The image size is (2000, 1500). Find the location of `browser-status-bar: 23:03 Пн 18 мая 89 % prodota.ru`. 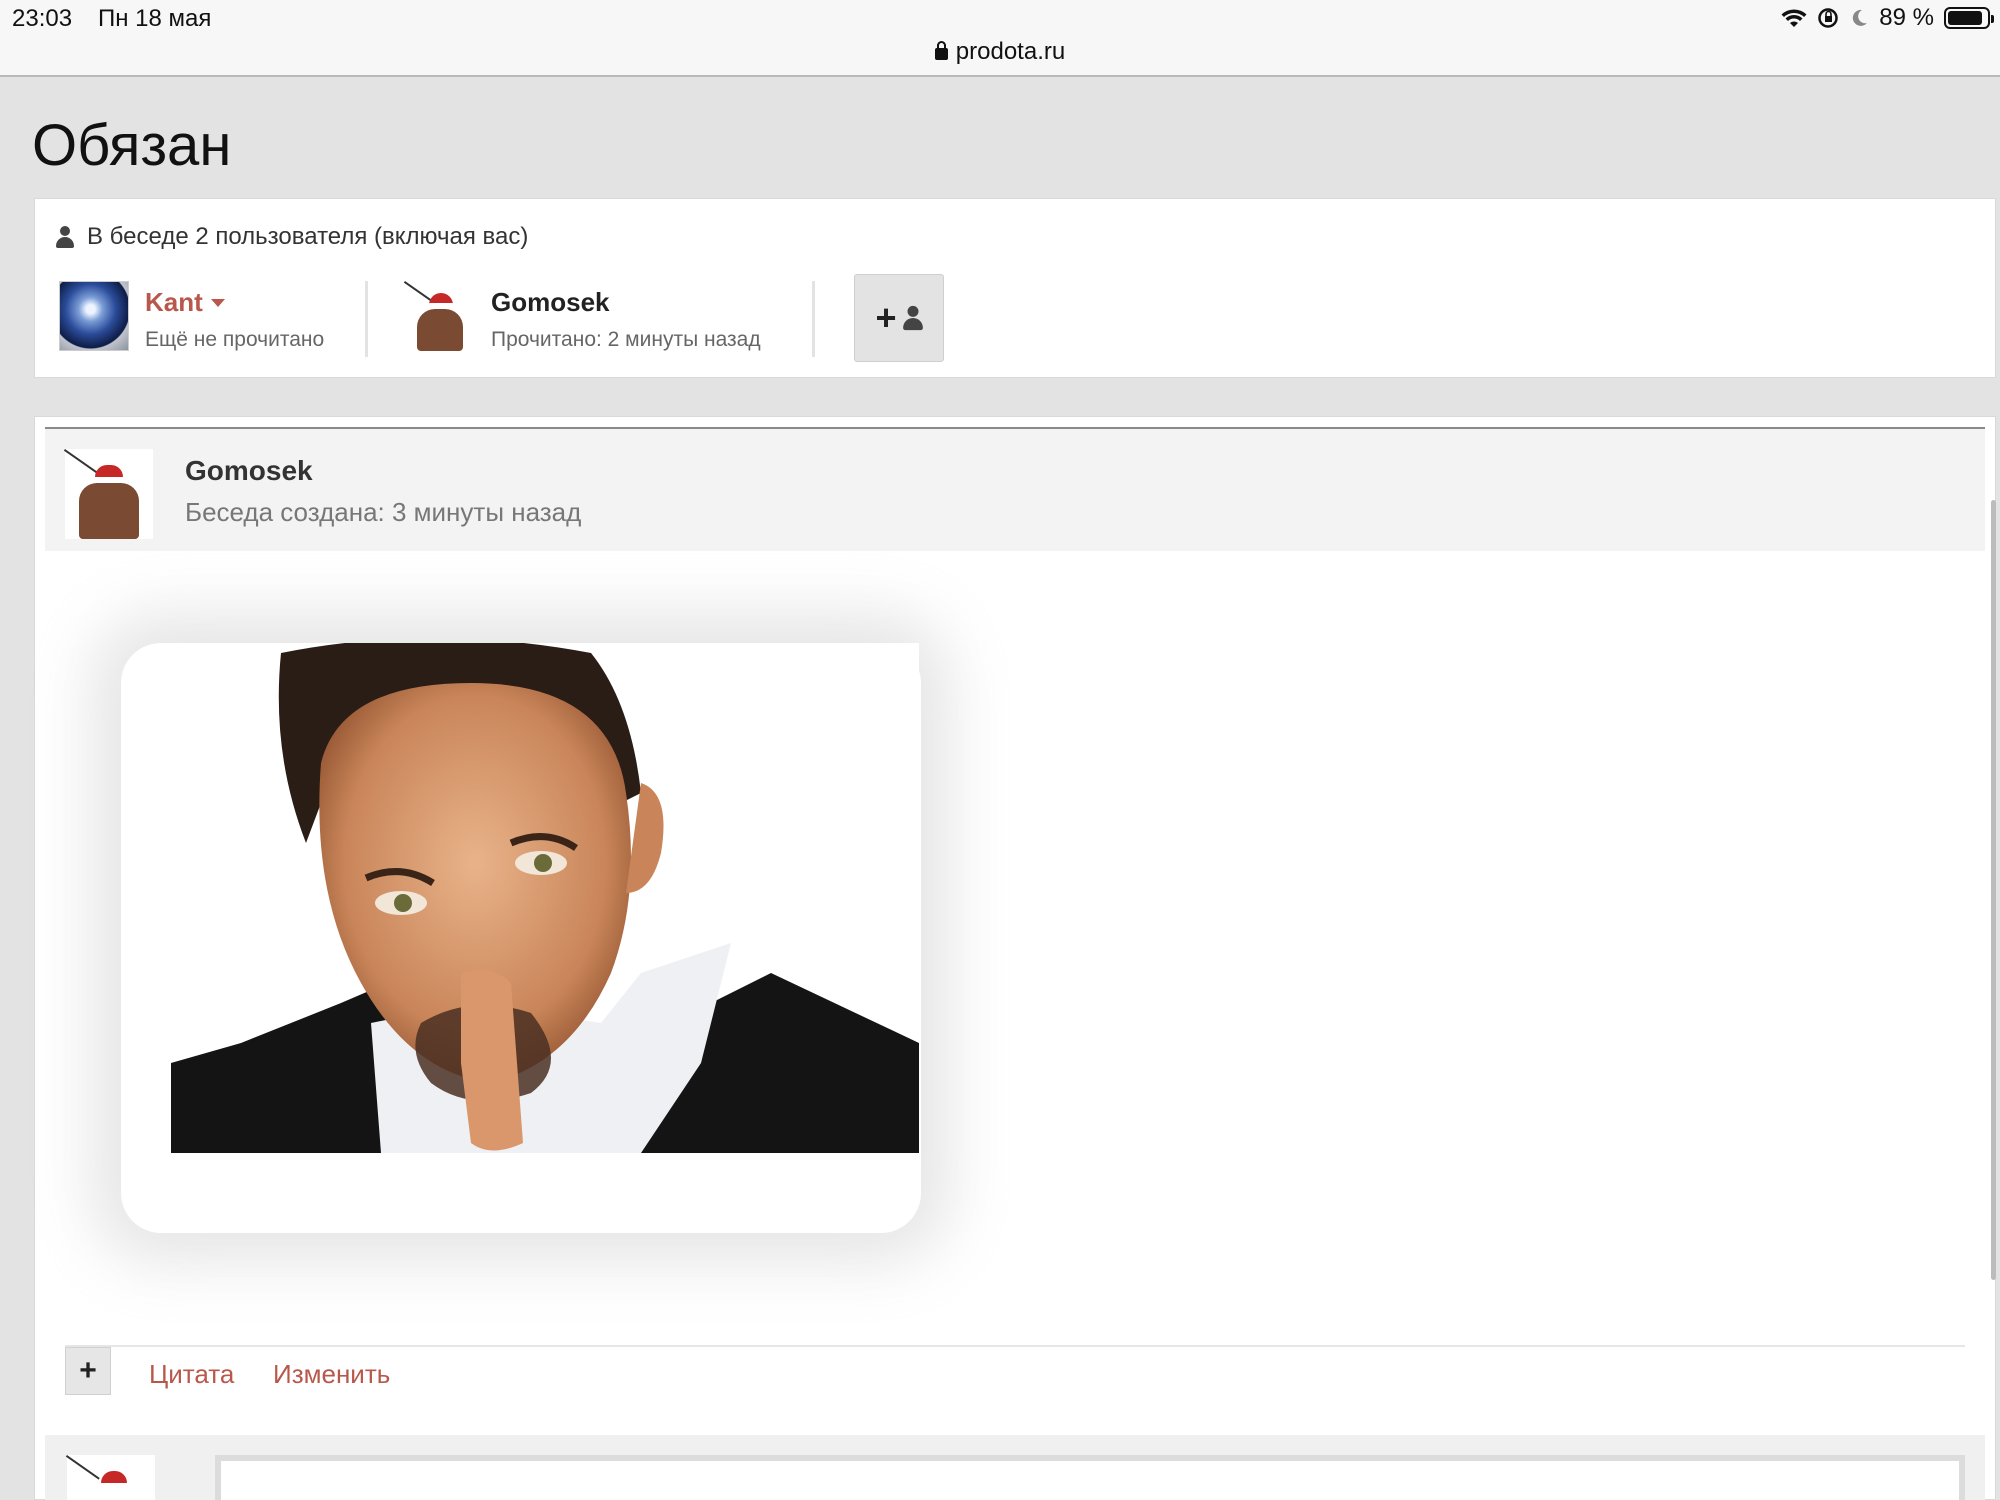

browser-status-bar: 23:03 Пн 18 мая 89 % prodota.ru is located at coordinates (1000, 38).